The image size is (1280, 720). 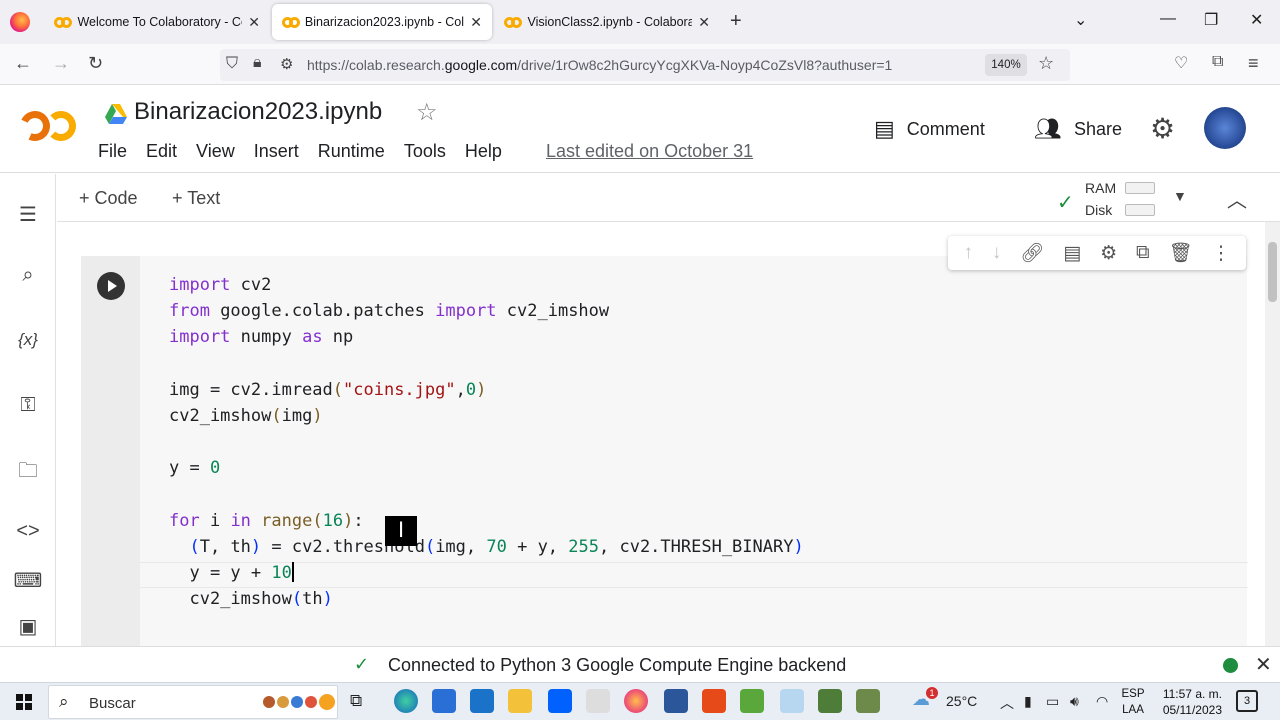 What do you see at coordinates (161, 151) in the screenshot?
I see `menu-edit: Edit` at bounding box center [161, 151].